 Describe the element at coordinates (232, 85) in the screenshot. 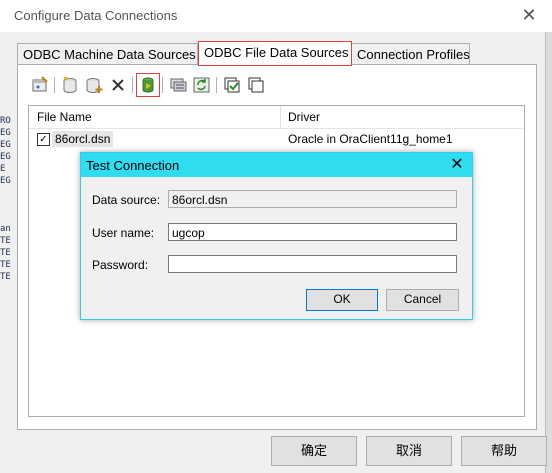

I see `select-all-icon` at that location.